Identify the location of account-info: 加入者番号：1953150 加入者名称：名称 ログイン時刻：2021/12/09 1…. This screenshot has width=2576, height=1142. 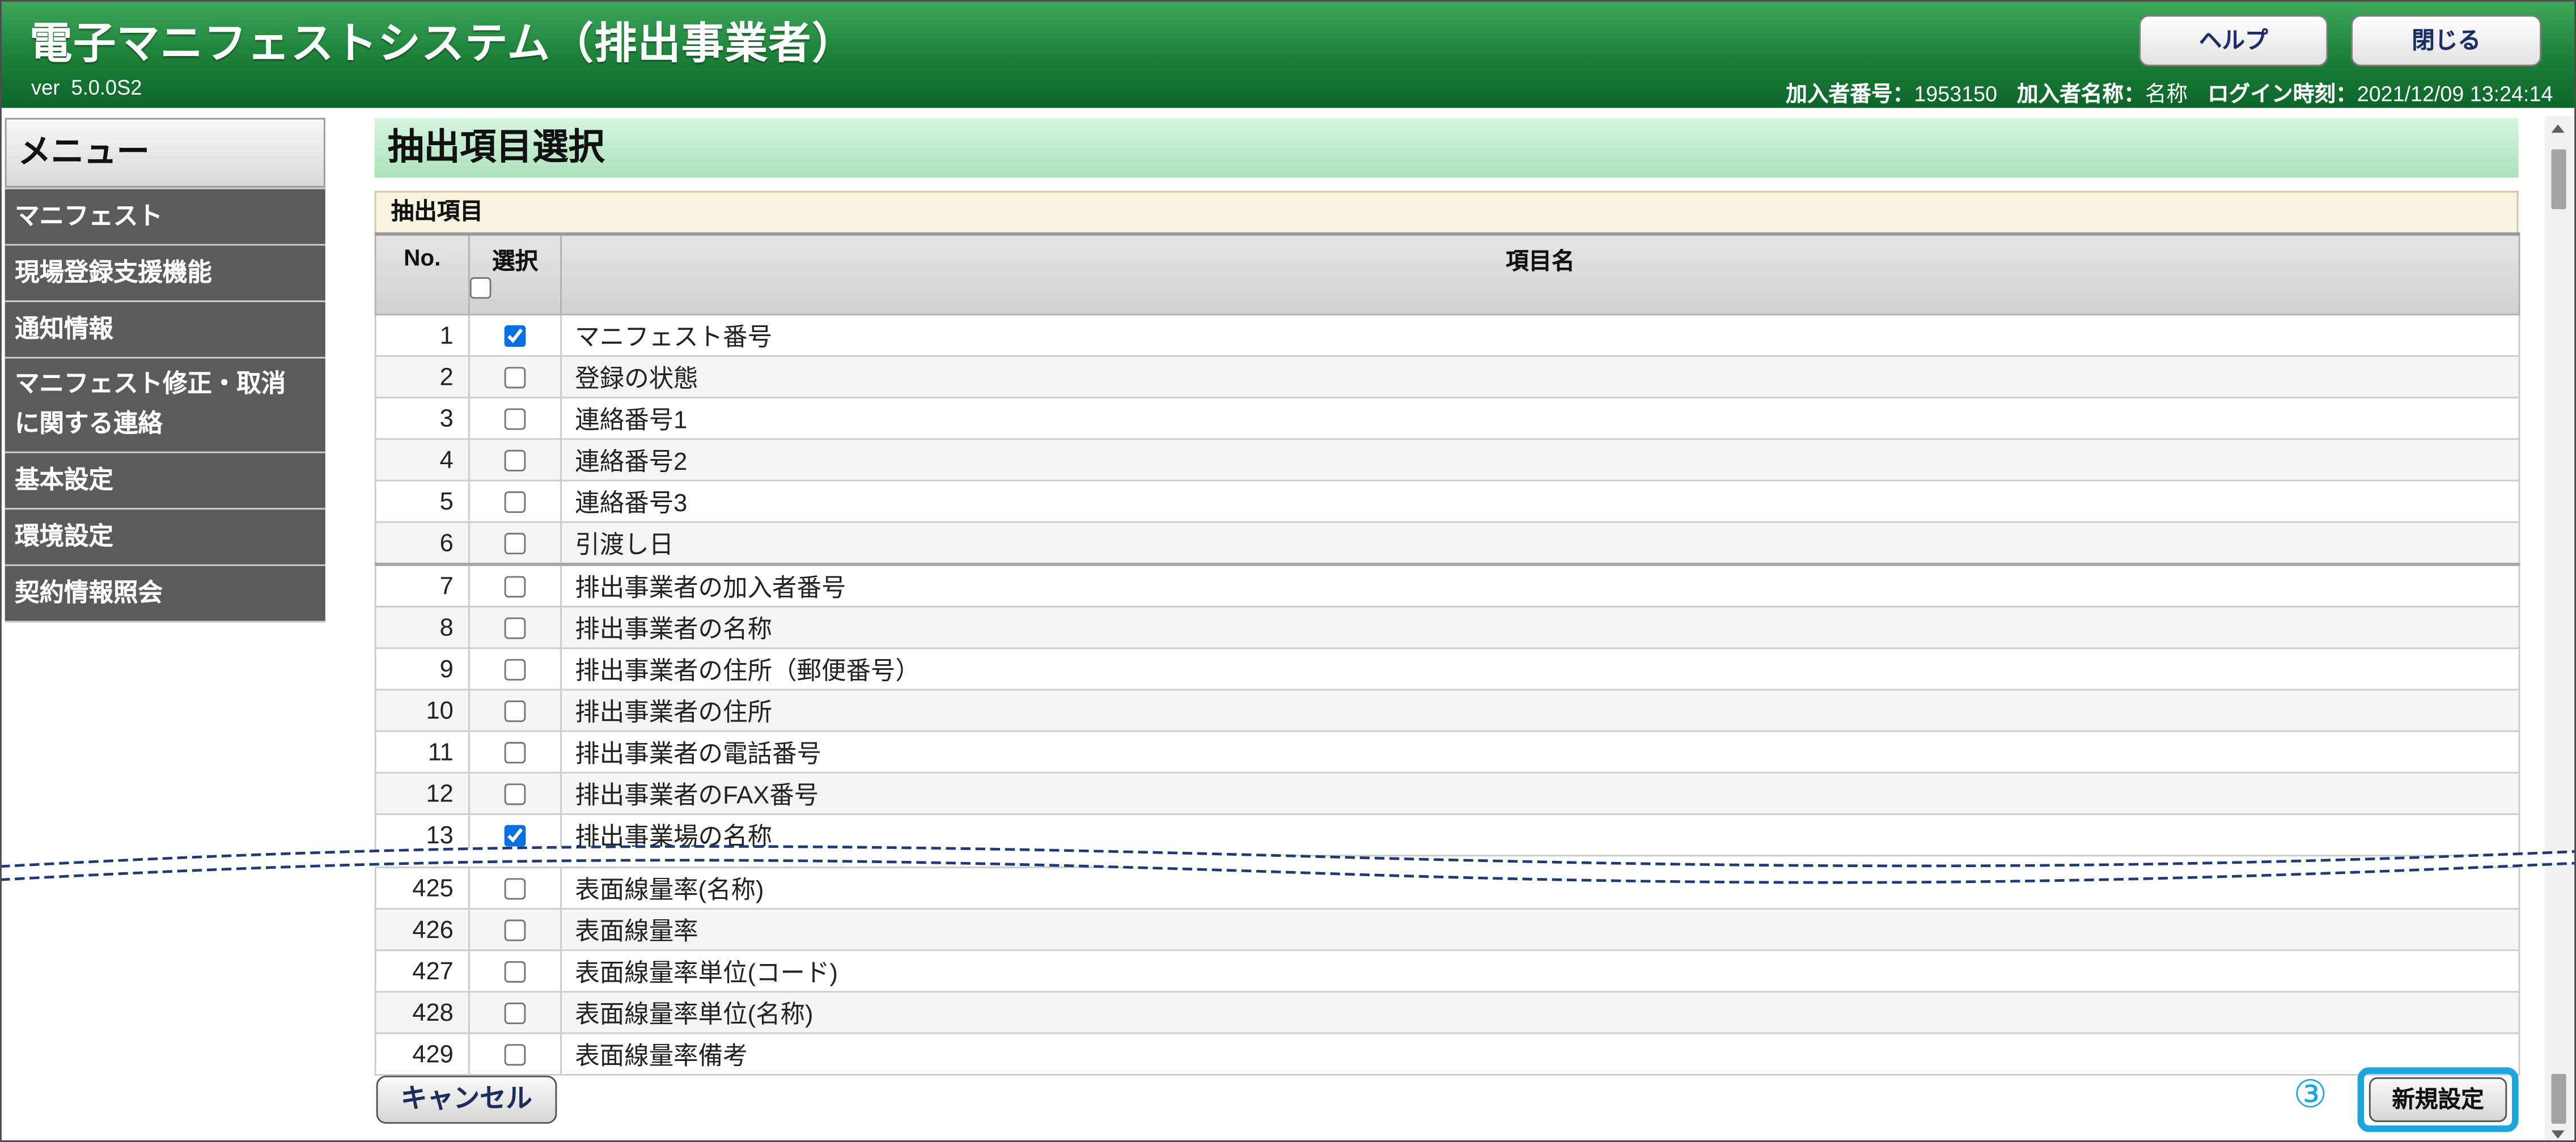
(2169, 92).